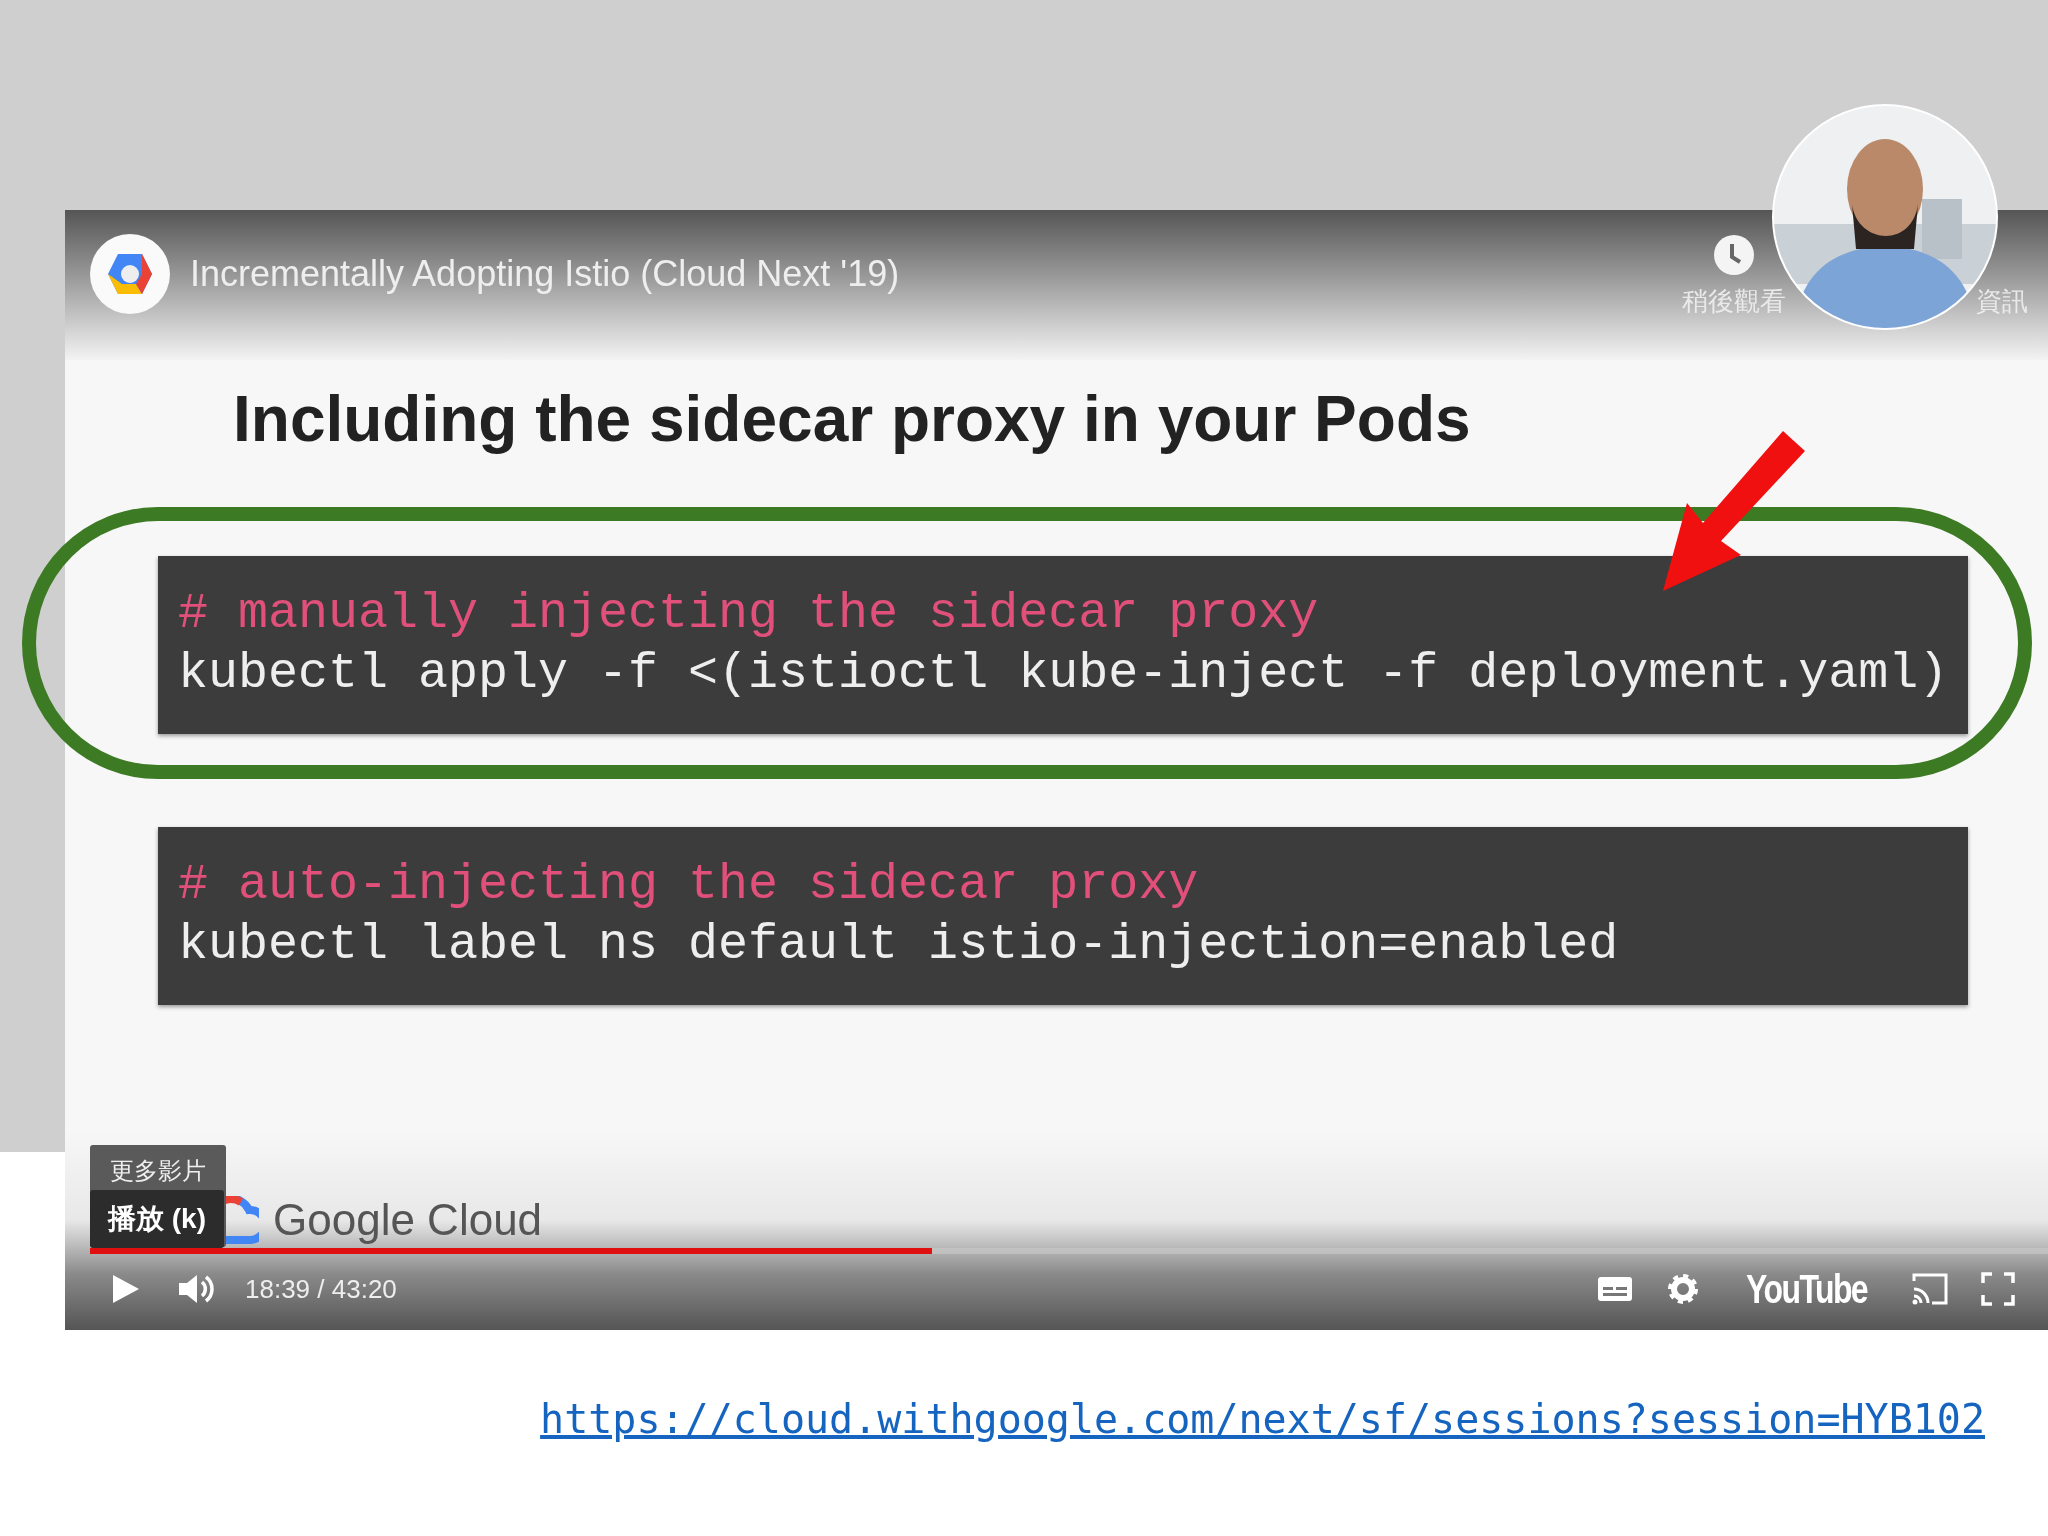  Describe the element at coordinates (545, 274) in the screenshot. I see `video-title: Incrementally Adopting Istio (Cloud Next '19)` at that location.